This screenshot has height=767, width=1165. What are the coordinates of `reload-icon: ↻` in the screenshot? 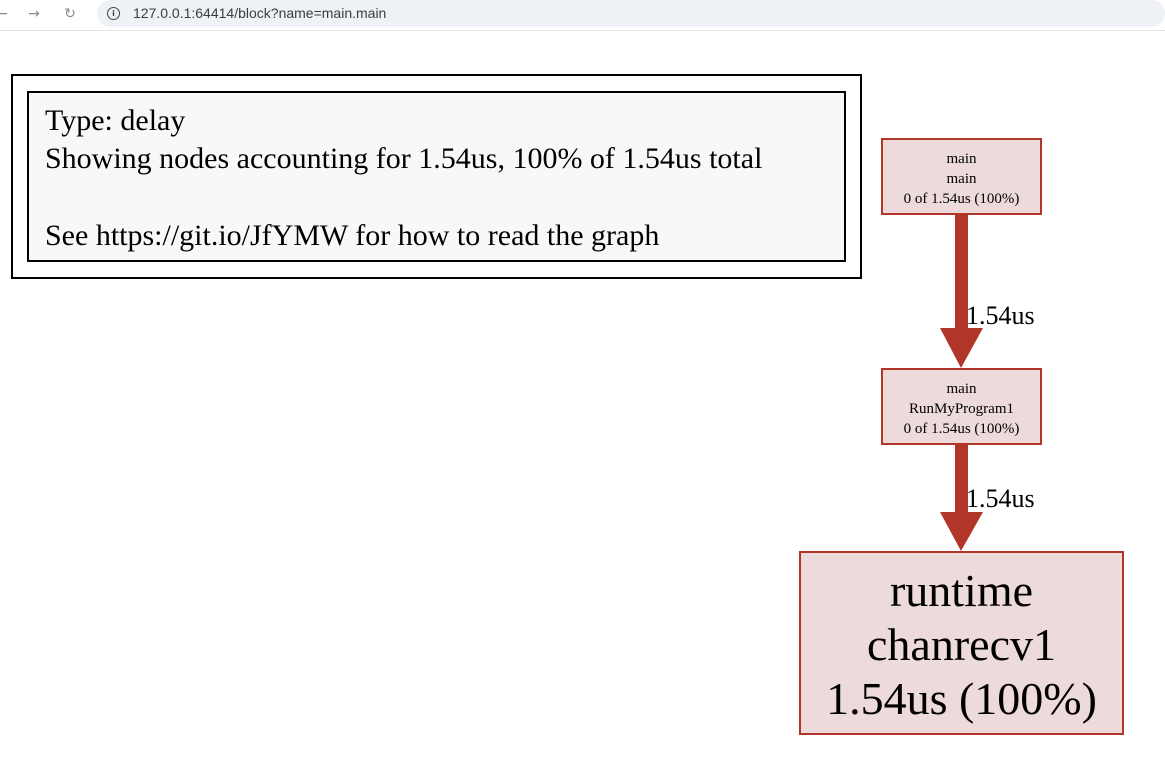 It's located at (70, 14).